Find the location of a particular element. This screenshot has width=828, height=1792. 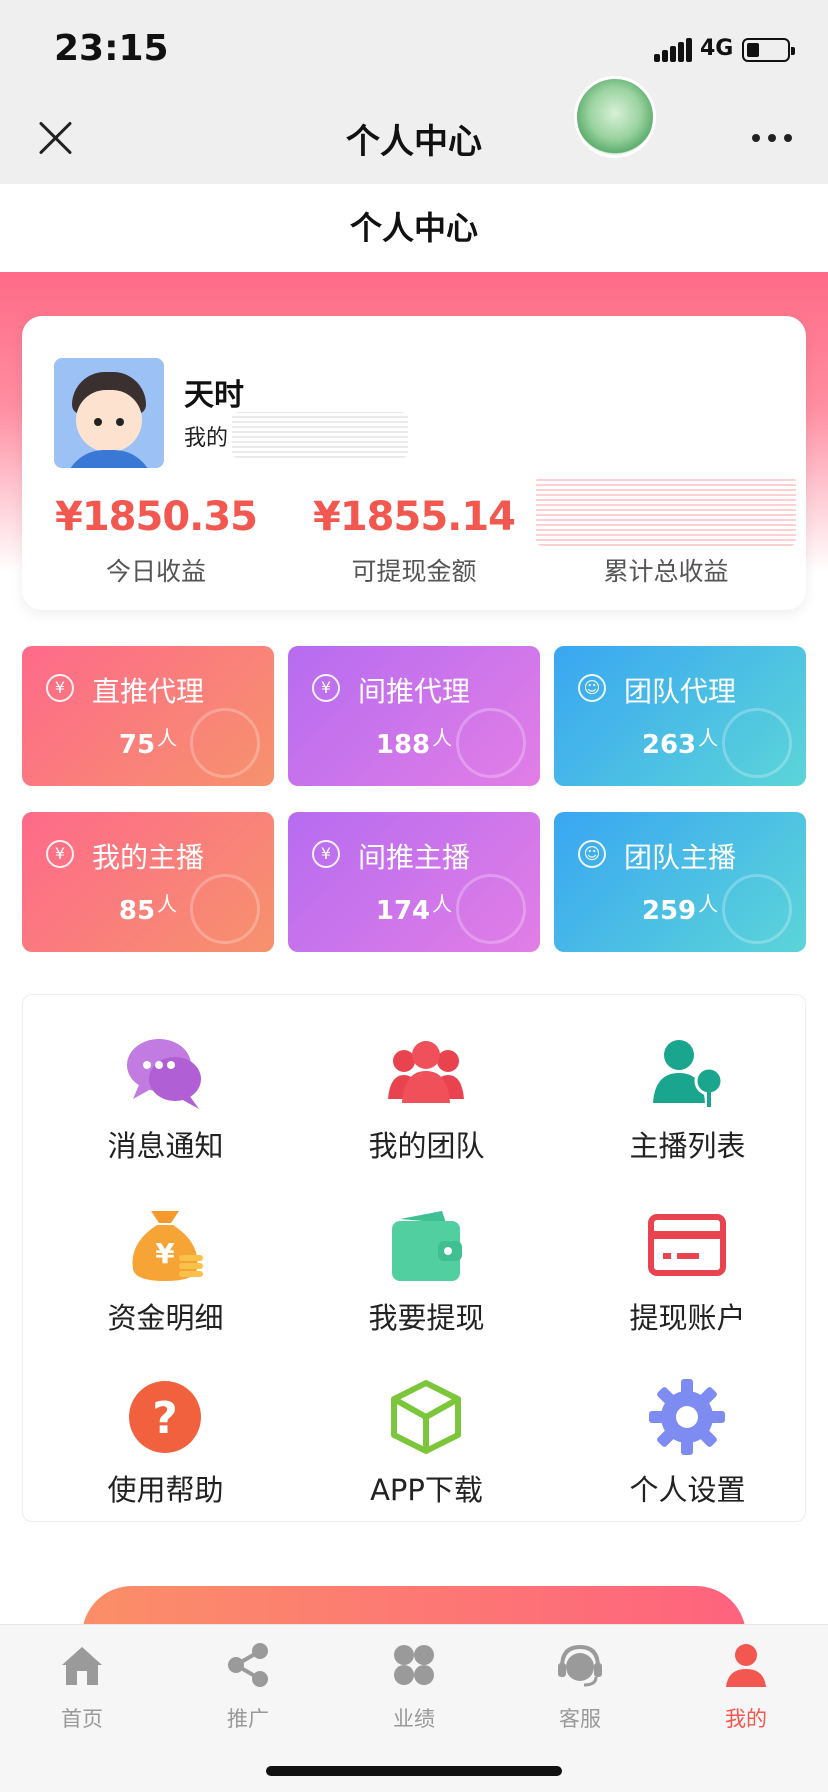

home-indicator is located at coordinates (414, 1771).